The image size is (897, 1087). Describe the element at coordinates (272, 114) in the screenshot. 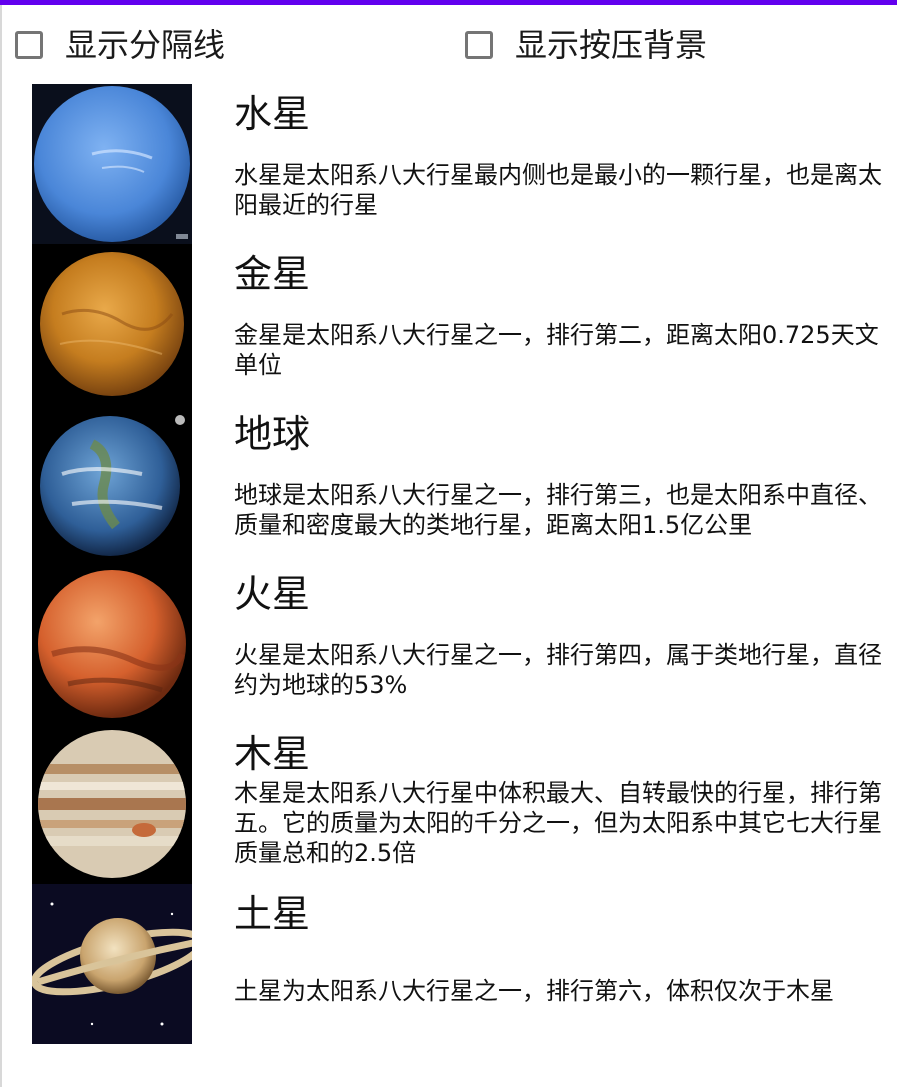

I see `planet-name: 水星` at that location.